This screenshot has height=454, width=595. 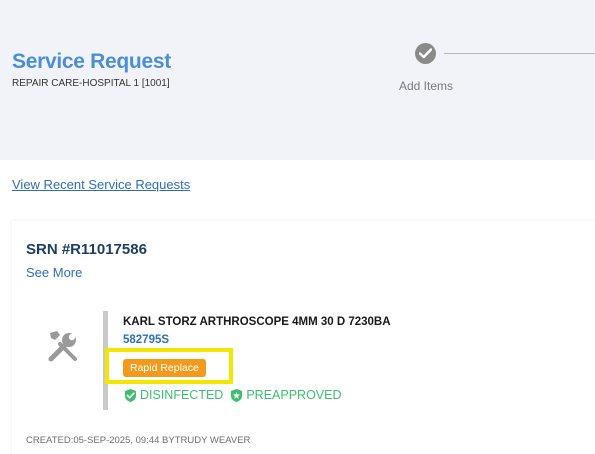 What do you see at coordinates (425, 53) in the screenshot?
I see `step-check-icon` at bounding box center [425, 53].